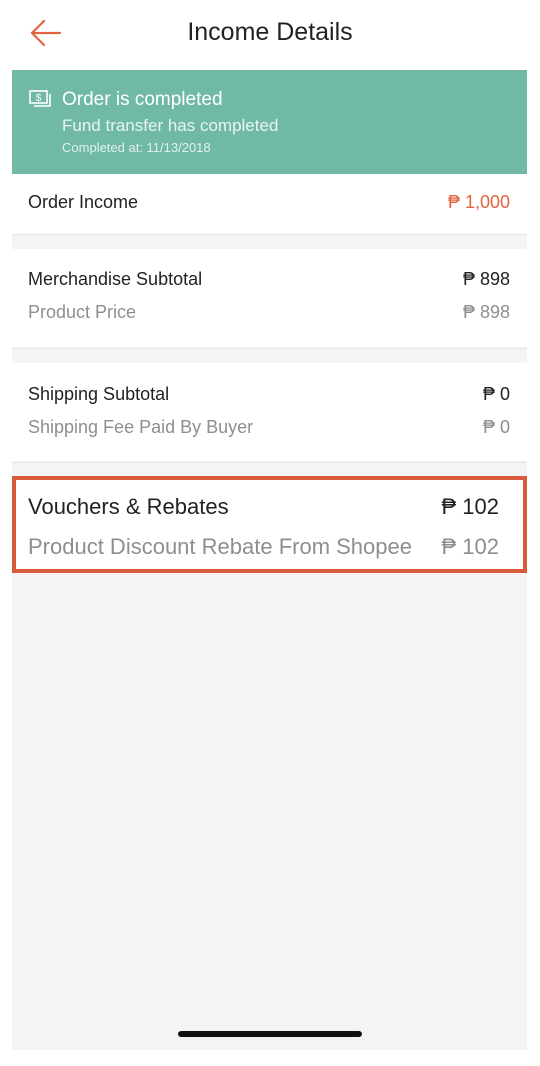  Describe the element at coordinates (99, 394) in the screenshot. I see `shipping-subtotal-label: Shipping Subtotal` at that location.